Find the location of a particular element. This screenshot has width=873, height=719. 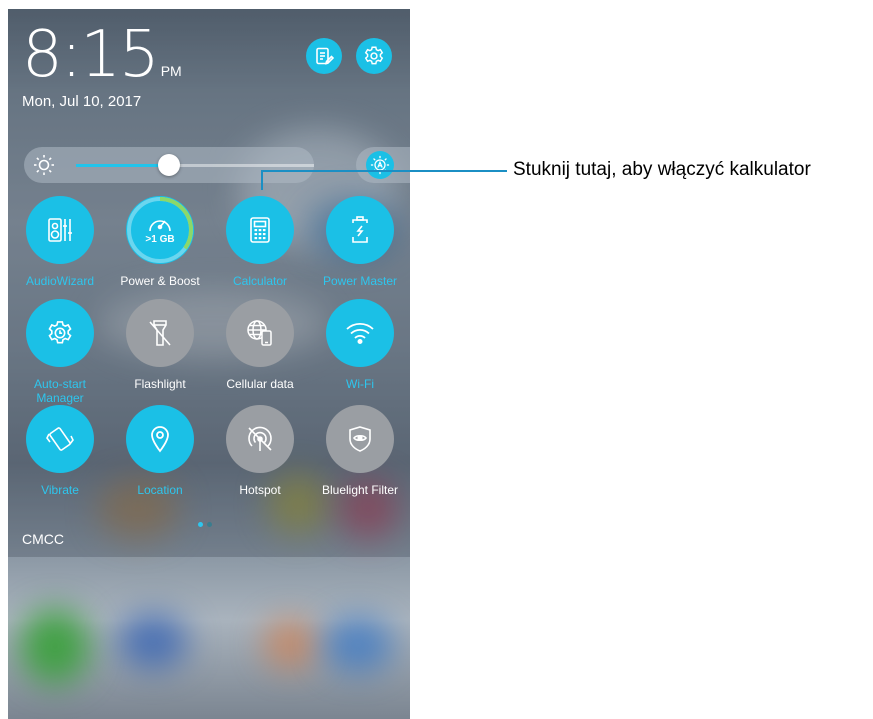

tile-circle: >1 GB is located at coordinates (160, 230).